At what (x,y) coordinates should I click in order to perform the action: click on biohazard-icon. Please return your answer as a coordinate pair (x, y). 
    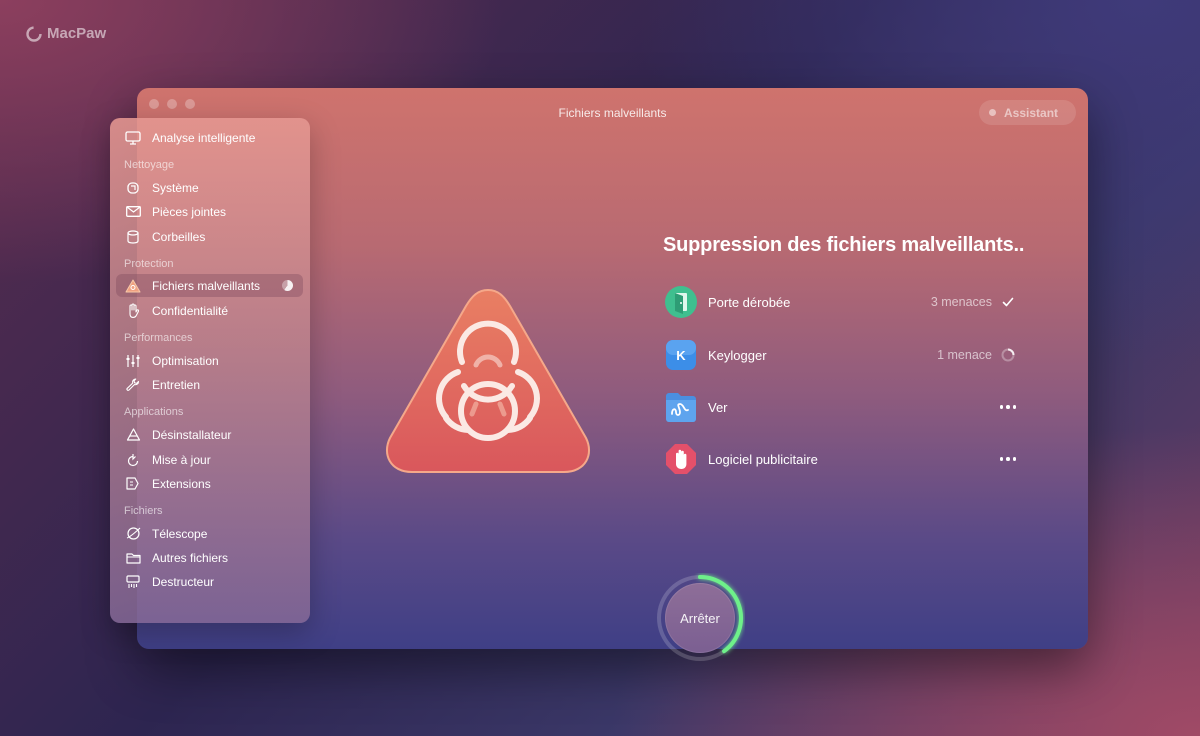
    Looking at the image, I should click on (133, 286).